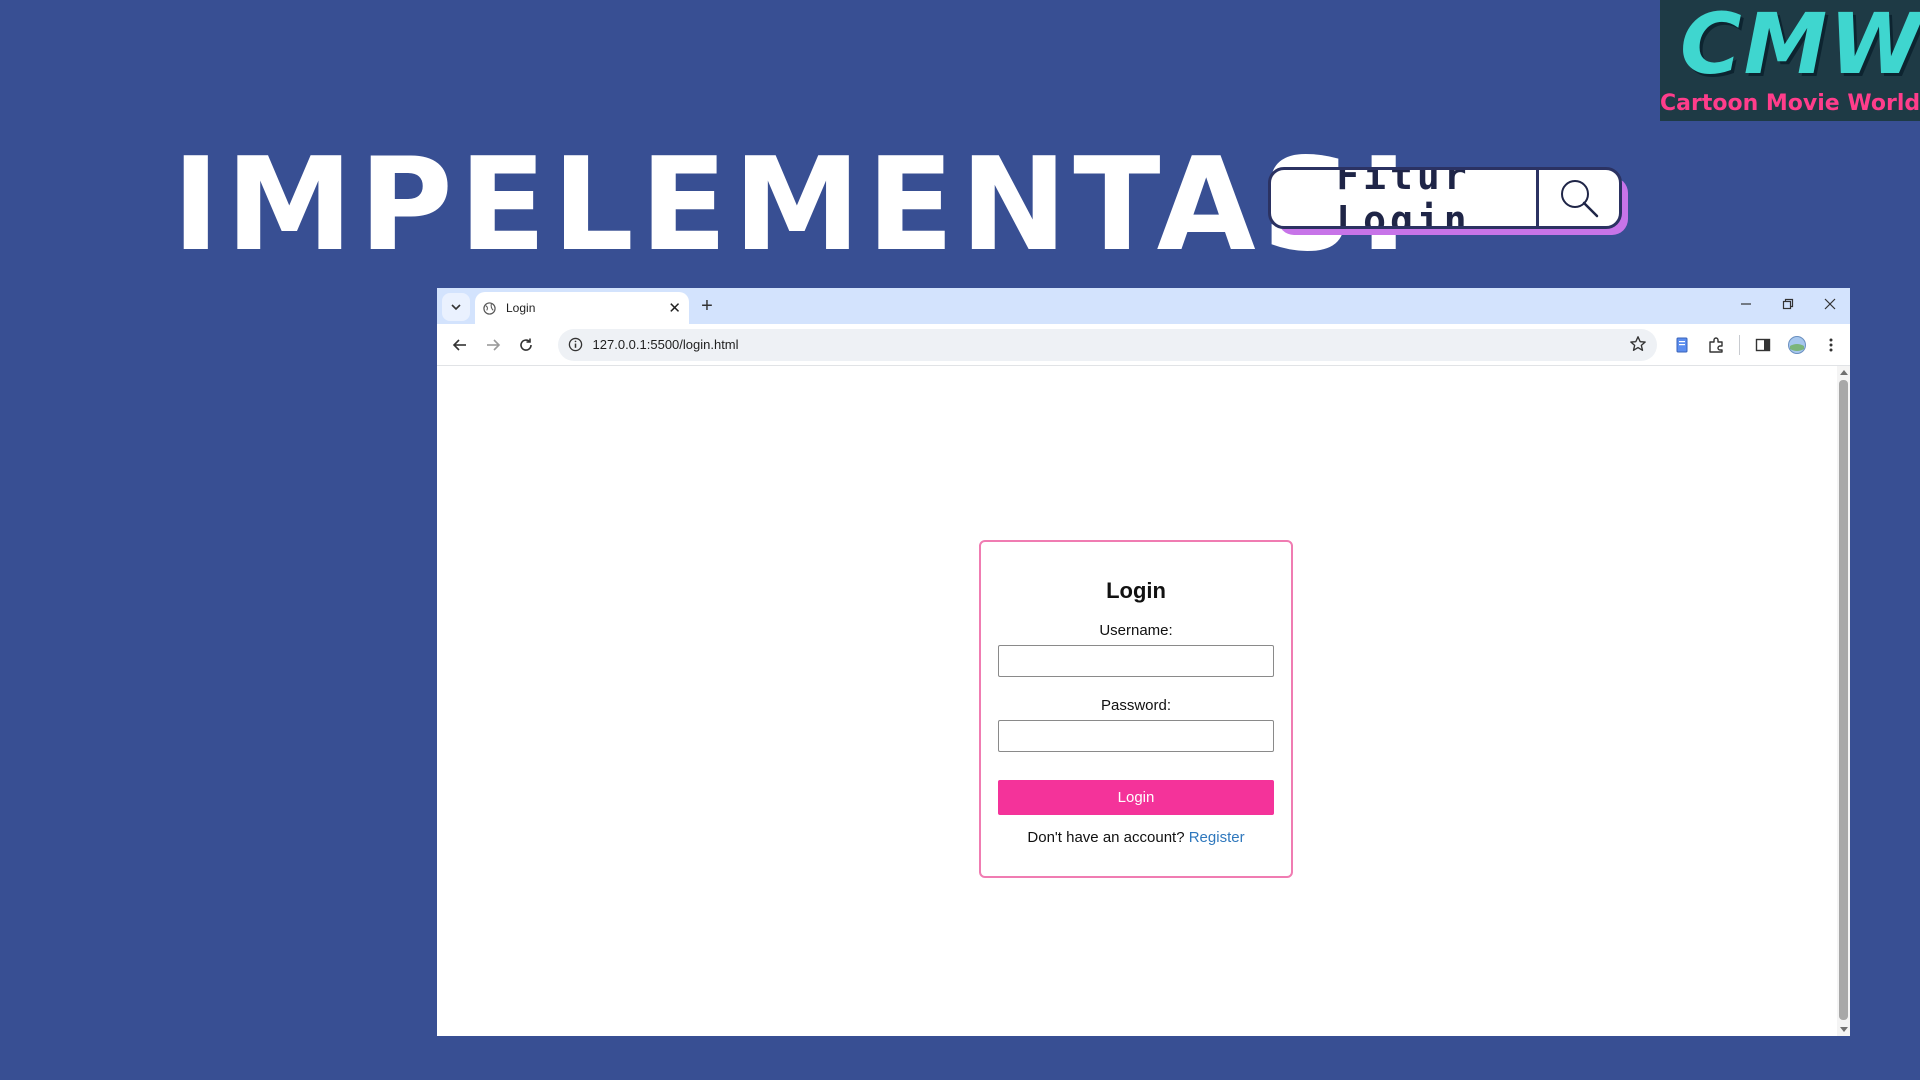 Image resolution: width=1920 pixels, height=1080 pixels. What do you see at coordinates (1136, 736) in the screenshot?
I see `password-input` at bounding box center [1136, 736].